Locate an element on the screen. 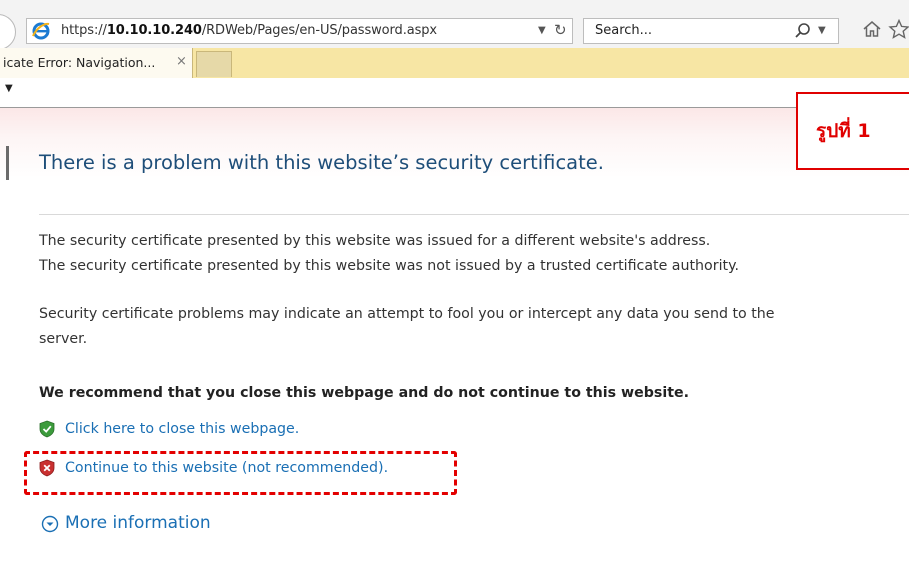  new-tab-button is located at coordinates (214, 64).